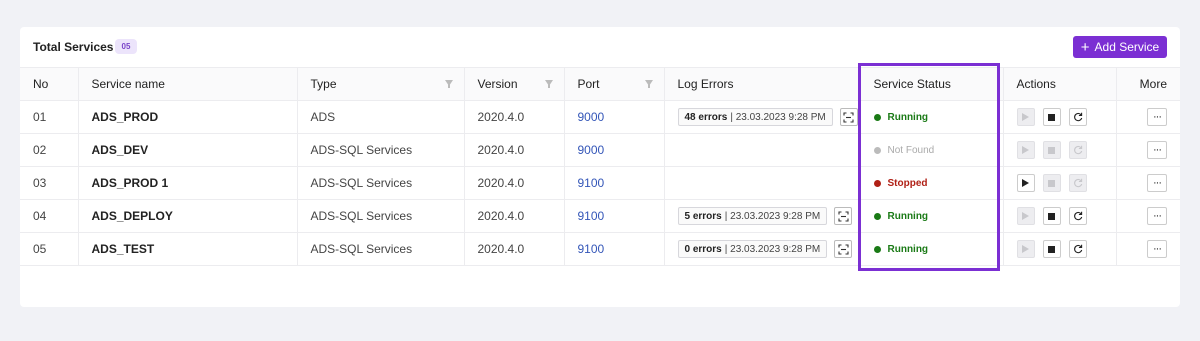  Describe the element at coordinates (1120, 47) in the screenshot. I see `add-service-button: + Add Service` at that location.